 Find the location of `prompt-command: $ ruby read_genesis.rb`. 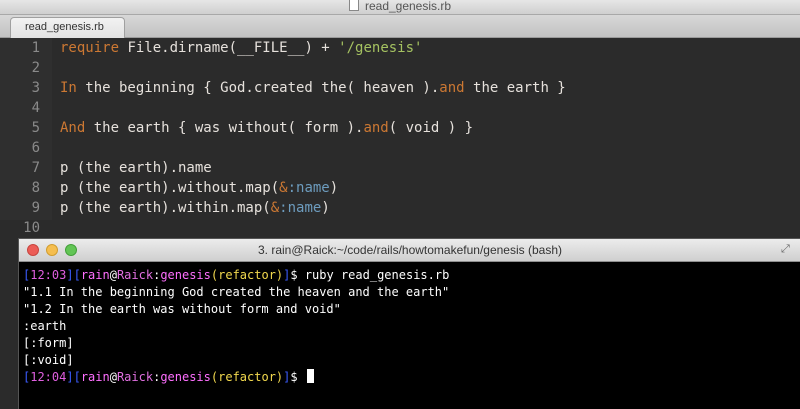

prompt-command: $ ruby read_genesis.rb is located at coordinates (370, 275).